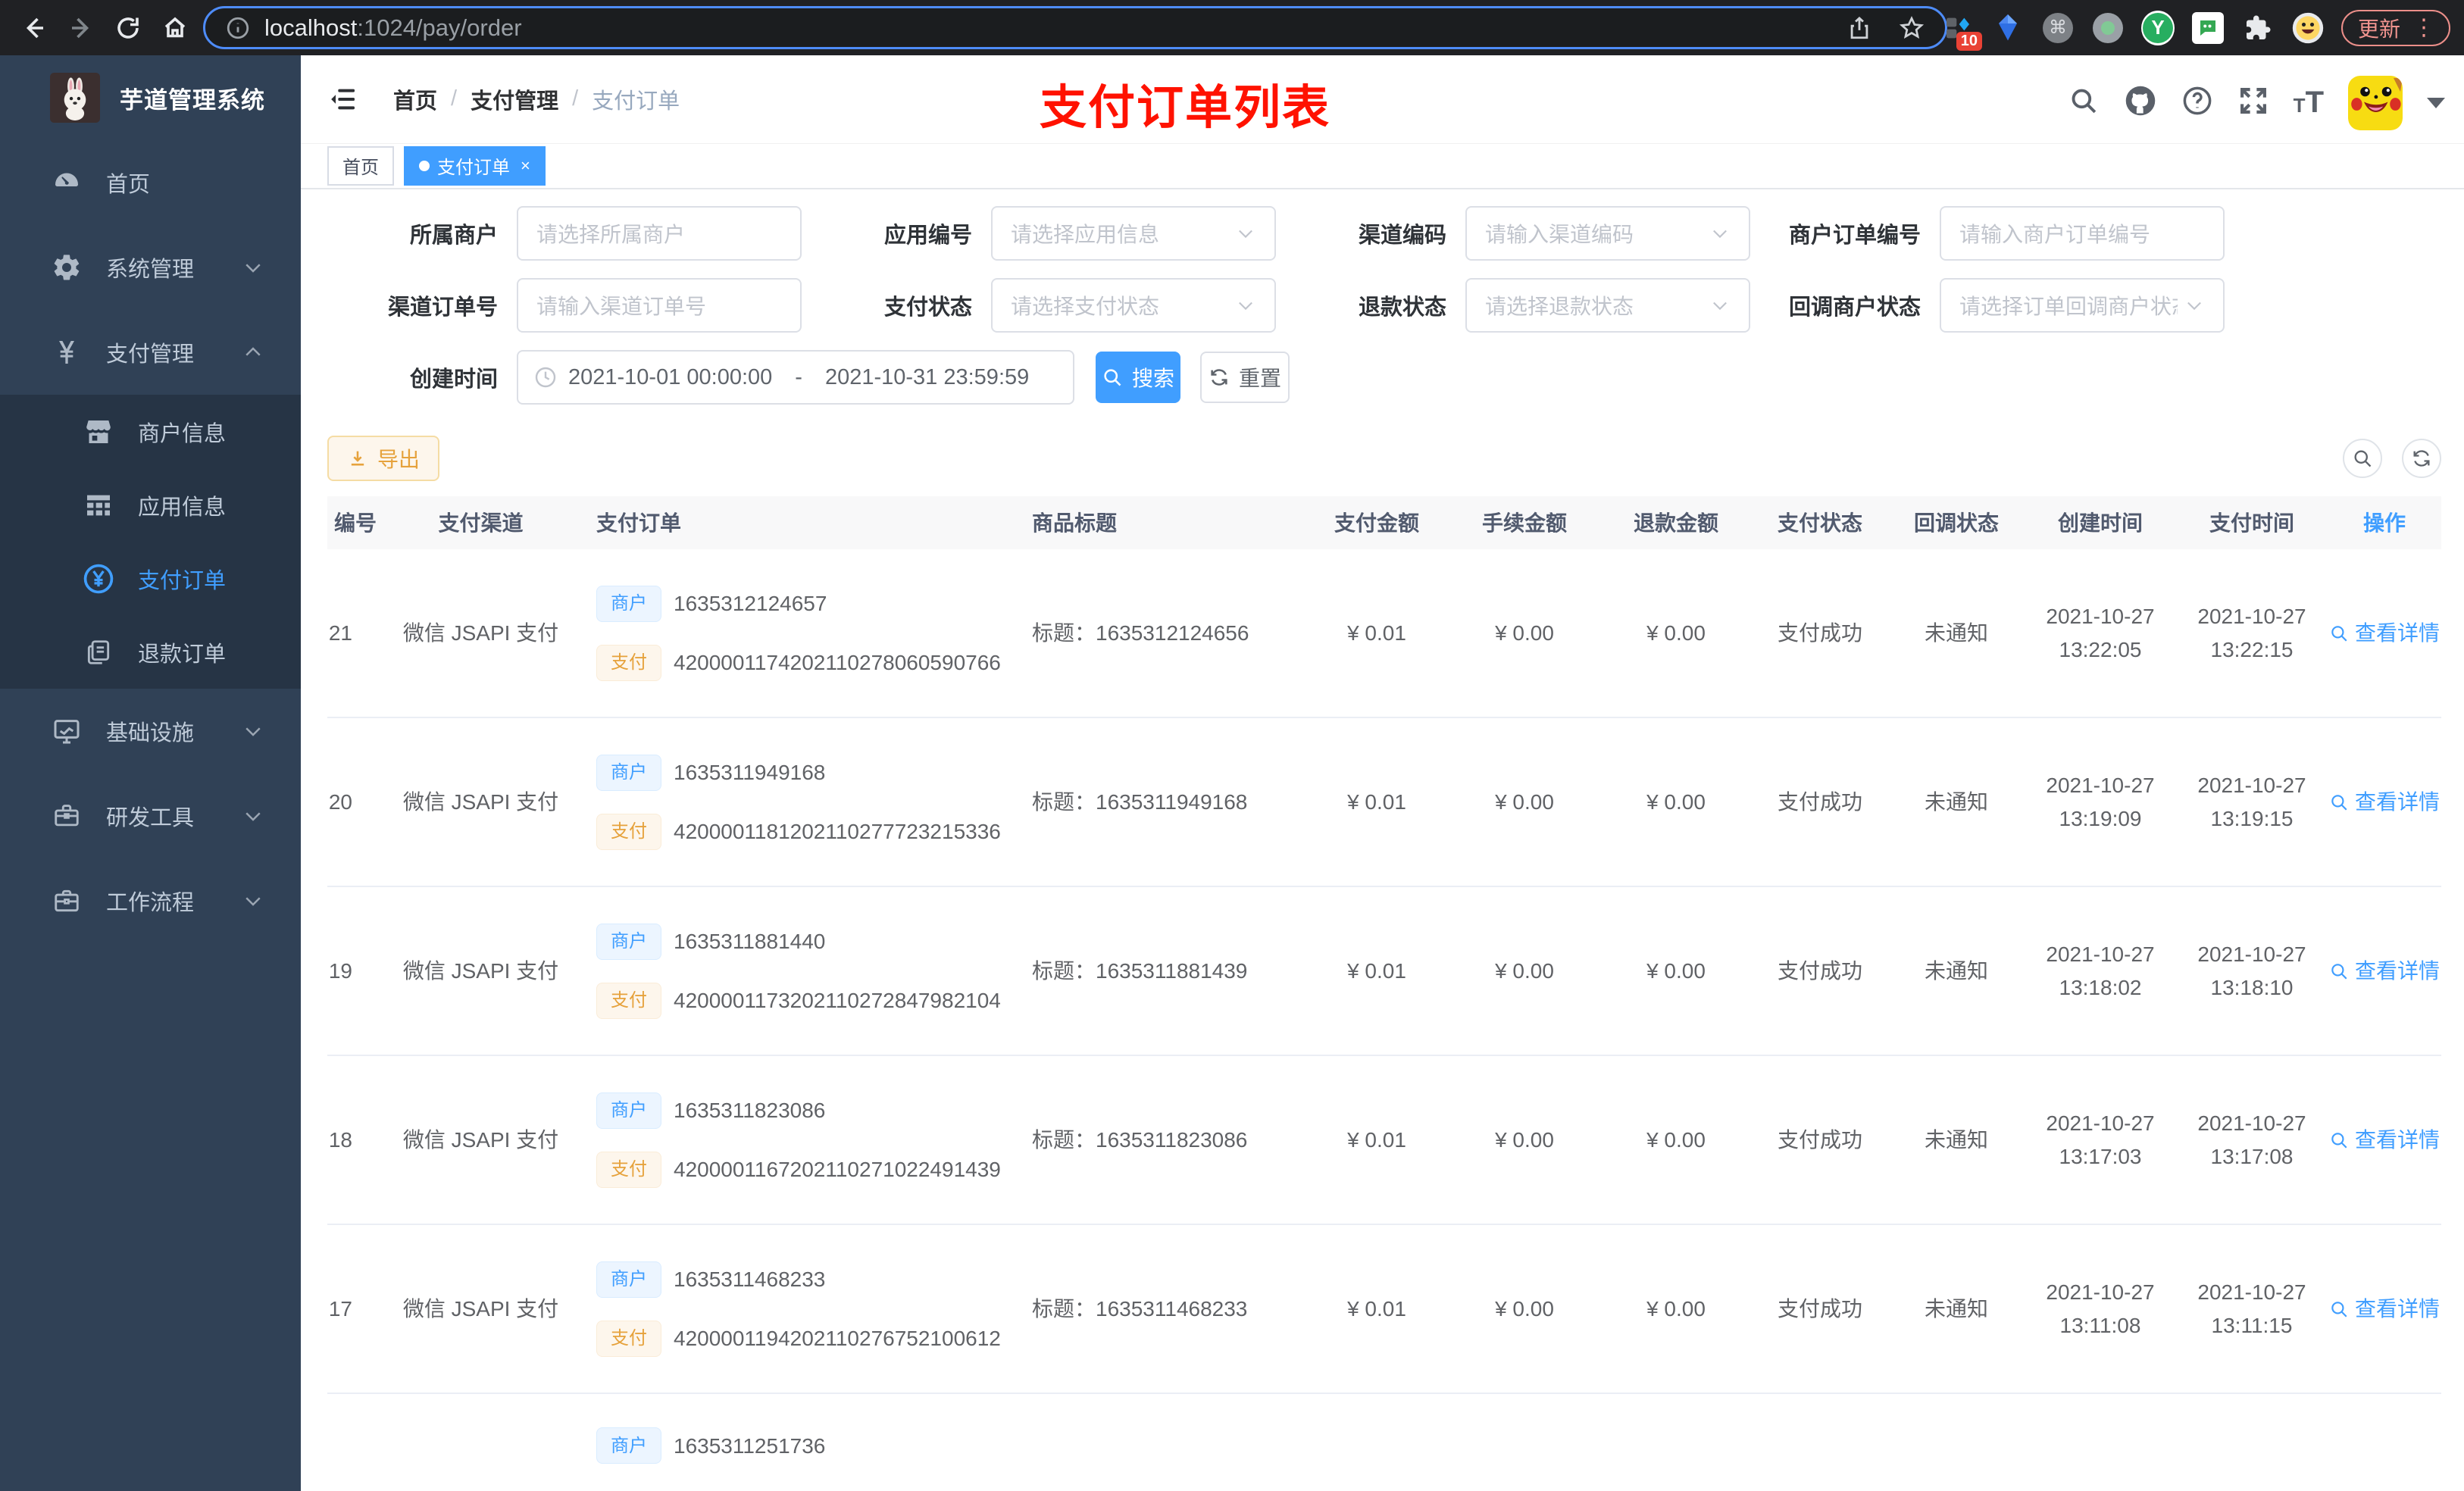 This screenshot has height=1491, width=2464. I want to click on browser-menu-icon: ⋮, so click(2423, 27).